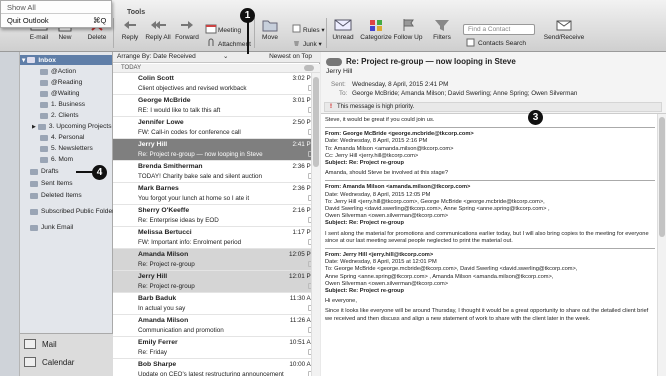 The height and width of the screenshot is (376, 666). Describe the element at coordinates (400, 84) in the screenshot. I see `sent-date: Wednesday, 8 April, 2015 2:41 PM` at that location.